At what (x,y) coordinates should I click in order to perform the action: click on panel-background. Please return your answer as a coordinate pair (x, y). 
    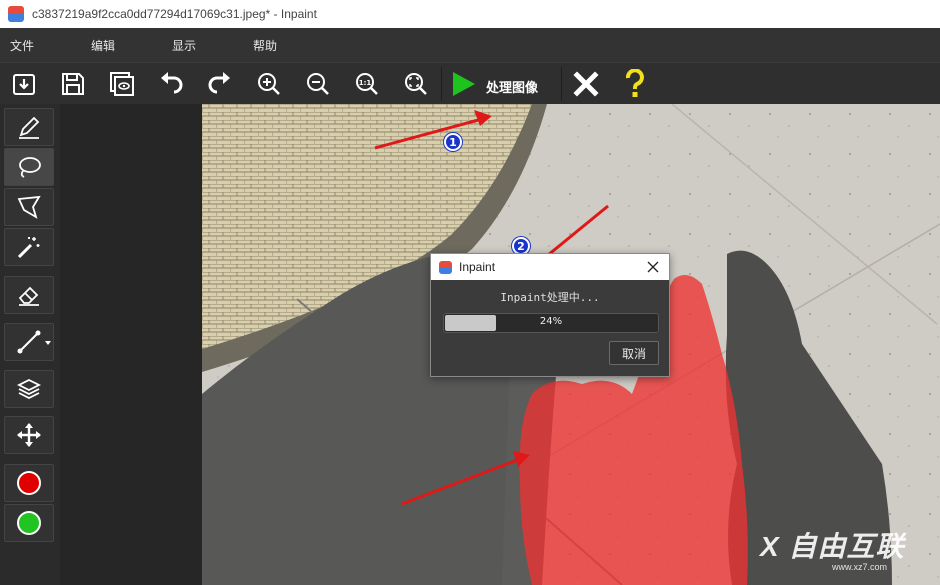
    Looking at the image, I should click on (131, 344).